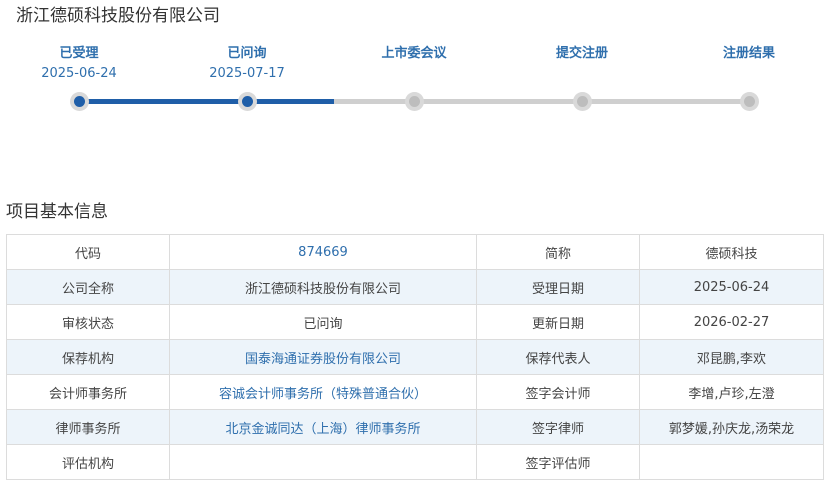 This screenshot has width=829, height=487. I want to click on signing-lawyer-key: 签字律师, so click(558, 427).